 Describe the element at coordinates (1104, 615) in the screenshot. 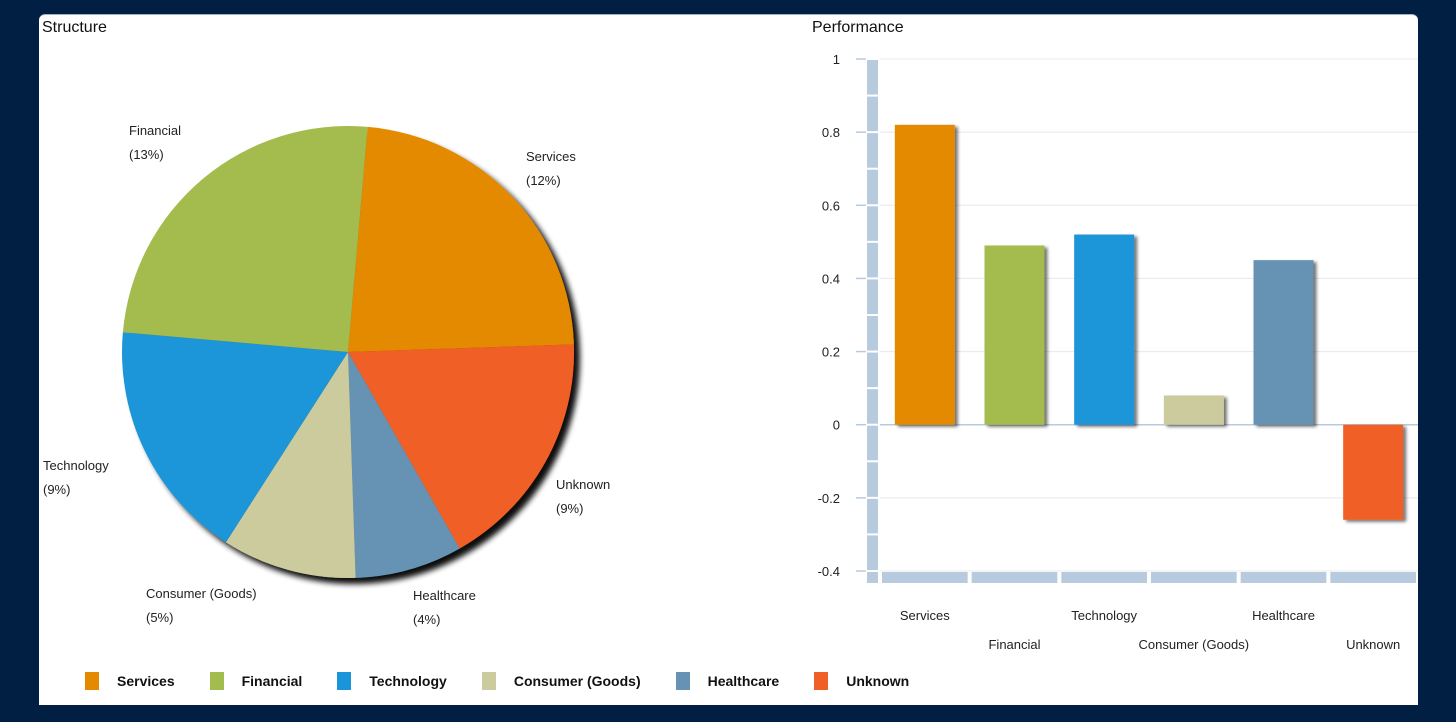

I see `x-tick-label-technology: Technology` at that location.